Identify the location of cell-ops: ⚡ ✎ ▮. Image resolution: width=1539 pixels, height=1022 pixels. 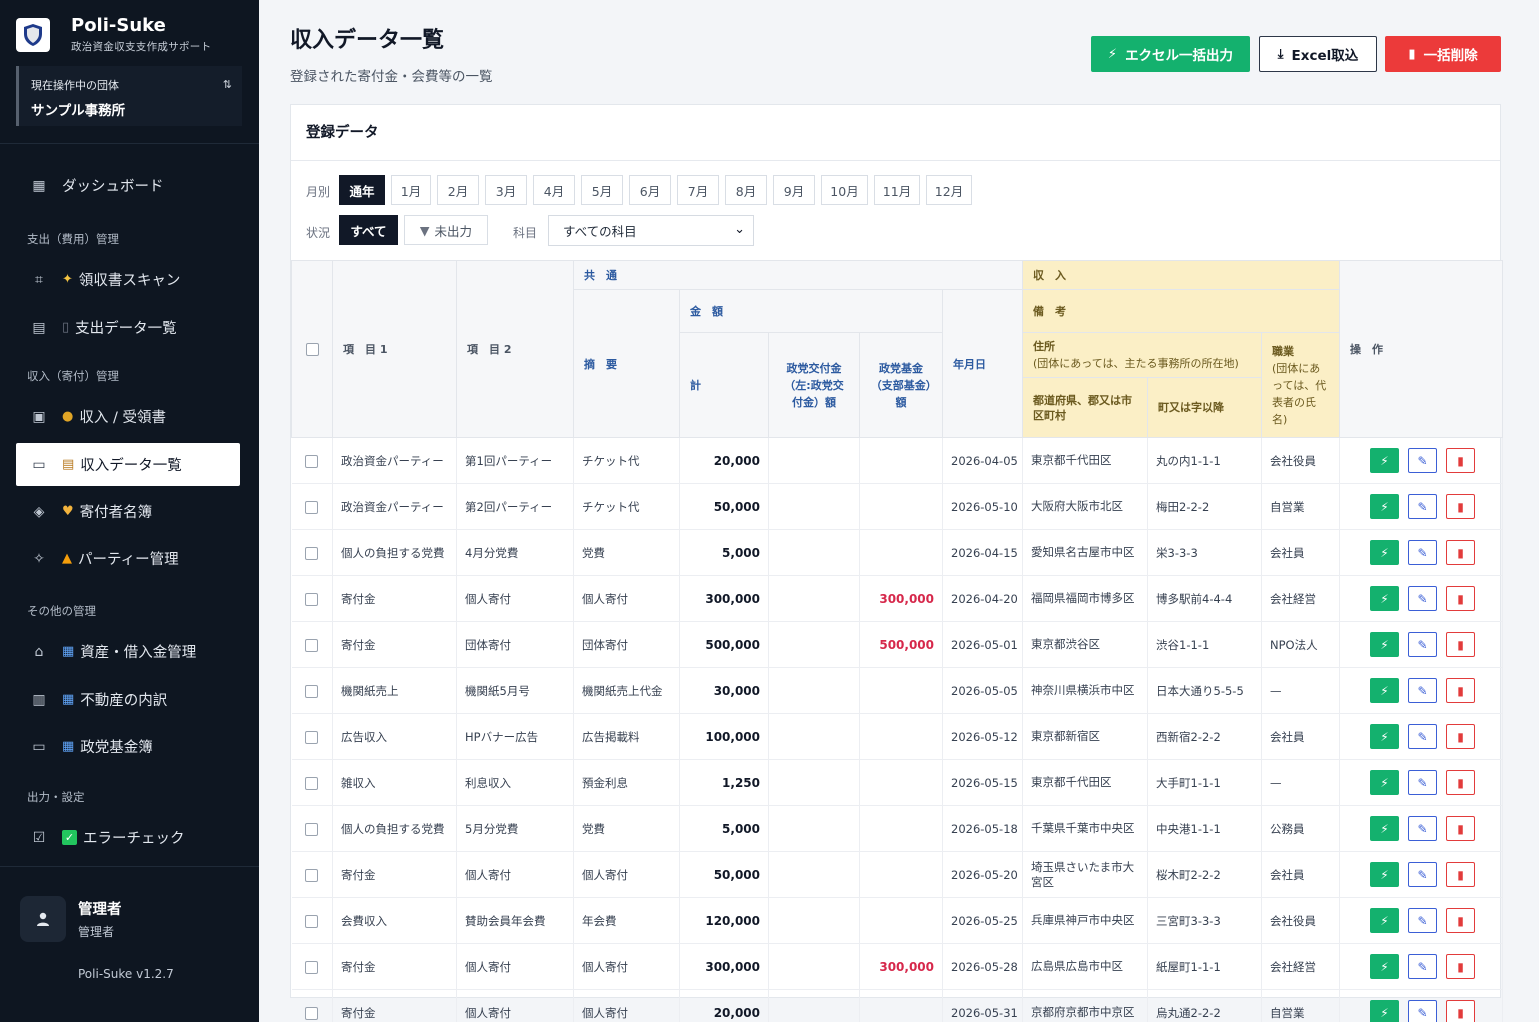
(1421, 1005).